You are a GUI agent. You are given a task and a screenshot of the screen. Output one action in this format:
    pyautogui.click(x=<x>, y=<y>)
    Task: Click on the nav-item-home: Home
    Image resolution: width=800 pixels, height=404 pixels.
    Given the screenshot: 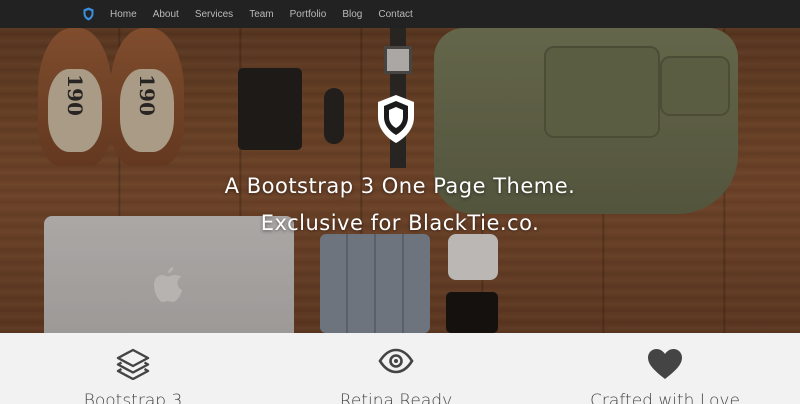 What is the action you would take?
    pyautogui.click(x=123, y=14)
    